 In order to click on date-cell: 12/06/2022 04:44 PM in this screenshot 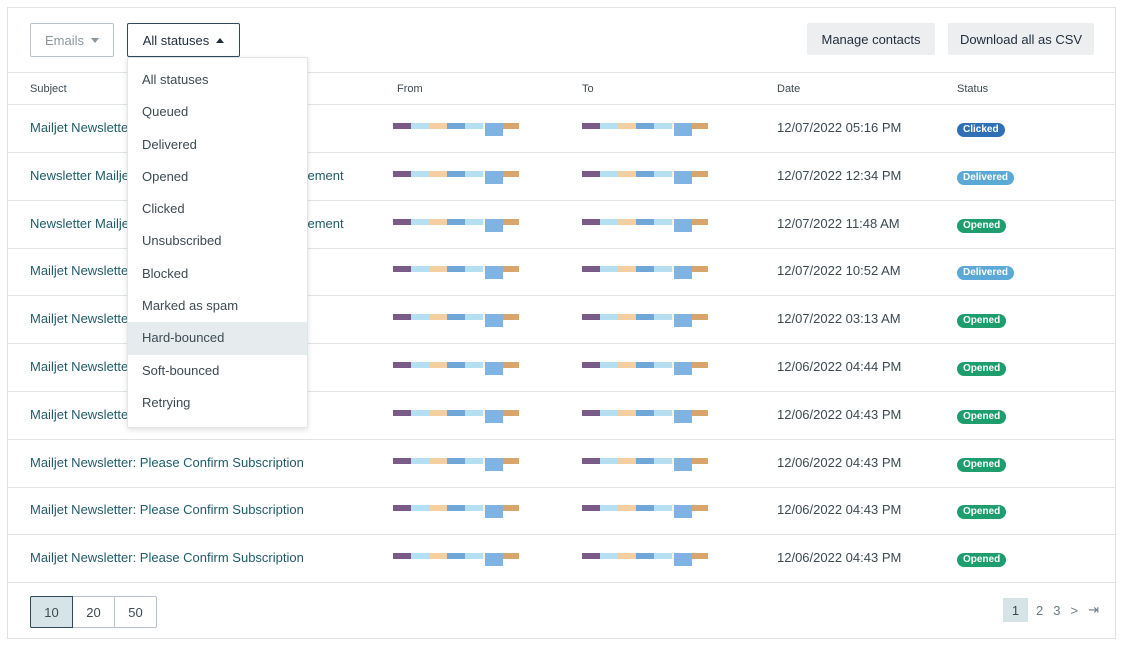, I will do `click(839, 366)`.